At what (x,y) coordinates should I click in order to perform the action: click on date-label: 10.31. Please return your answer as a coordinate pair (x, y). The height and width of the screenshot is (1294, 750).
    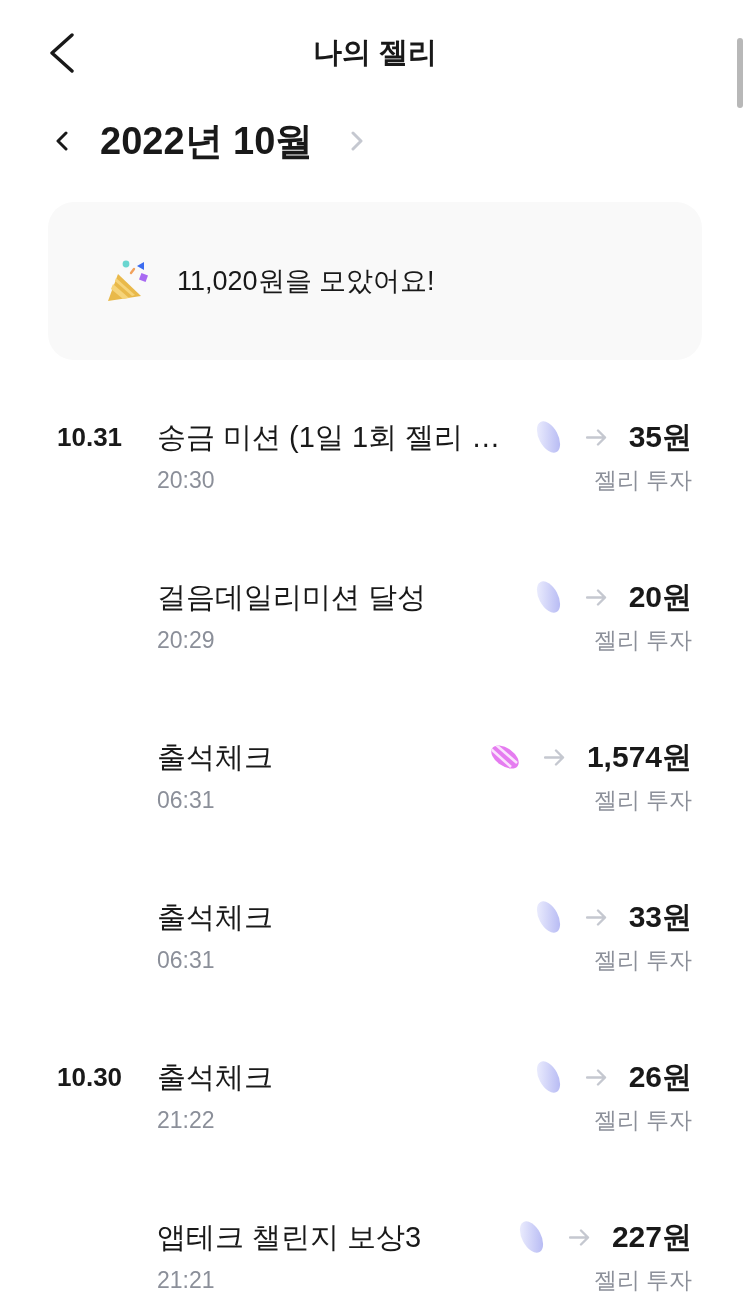
    Looking at the image, I should click on (90, 437).